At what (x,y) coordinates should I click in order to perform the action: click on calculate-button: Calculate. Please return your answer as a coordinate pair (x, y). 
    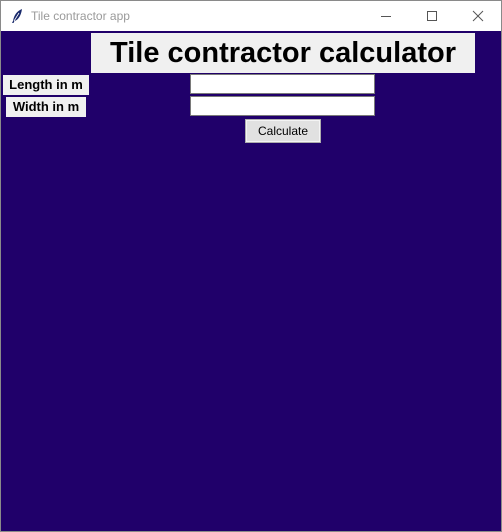
    Looking at the image, I should click on (283, 131).